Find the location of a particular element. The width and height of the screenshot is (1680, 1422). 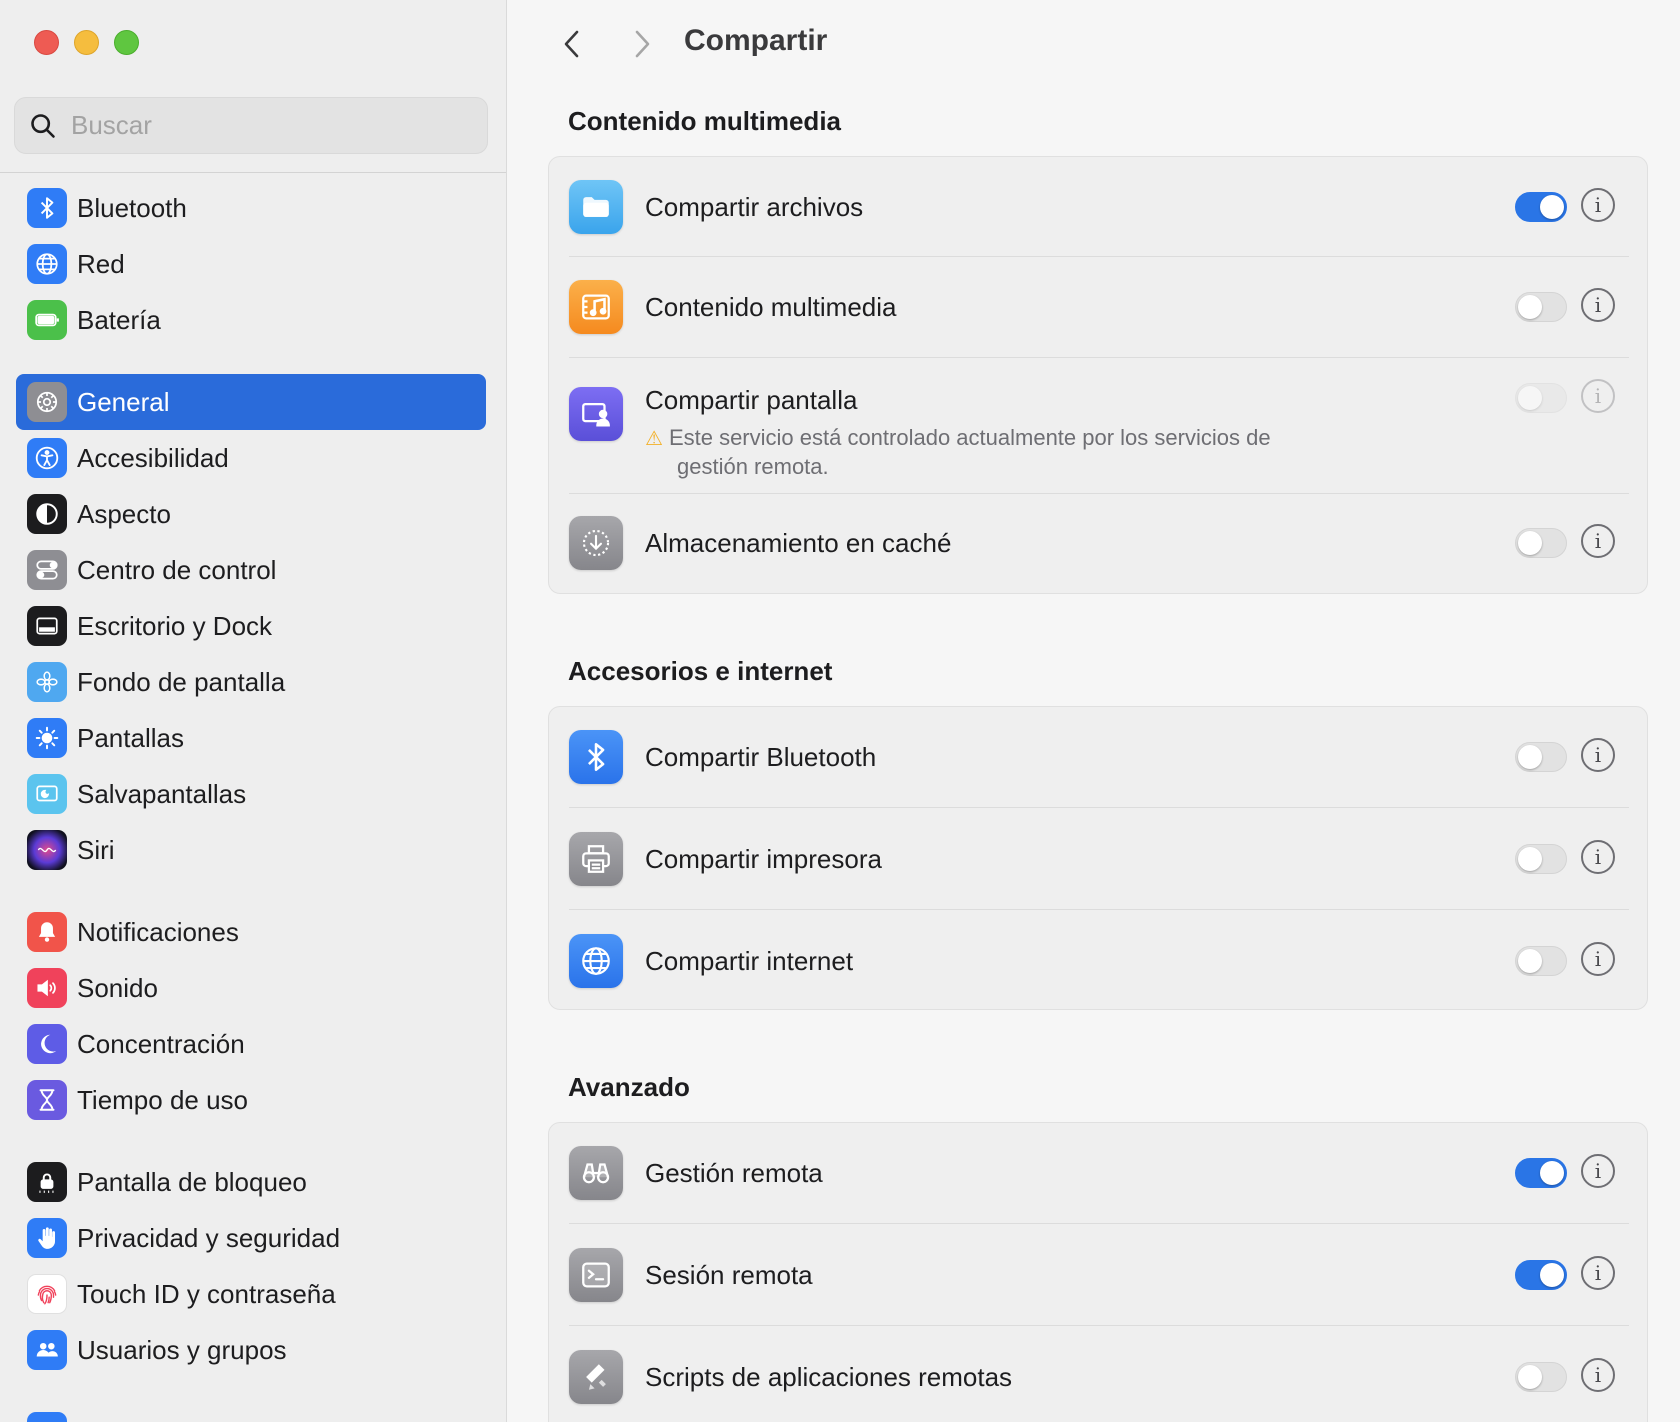

minimize-window-button is located at coordinates (86, 42).